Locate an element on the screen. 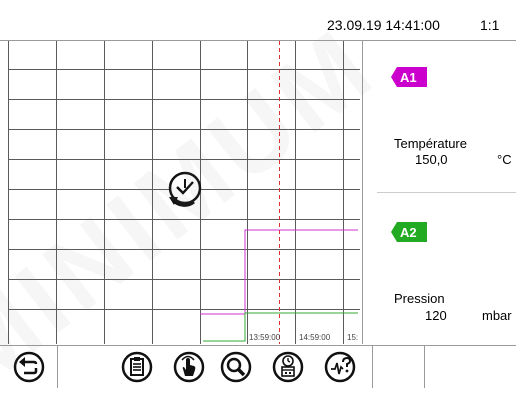 The image size is (516, 413). channel-tag-label: A2 is located at coordinates (408, 232).